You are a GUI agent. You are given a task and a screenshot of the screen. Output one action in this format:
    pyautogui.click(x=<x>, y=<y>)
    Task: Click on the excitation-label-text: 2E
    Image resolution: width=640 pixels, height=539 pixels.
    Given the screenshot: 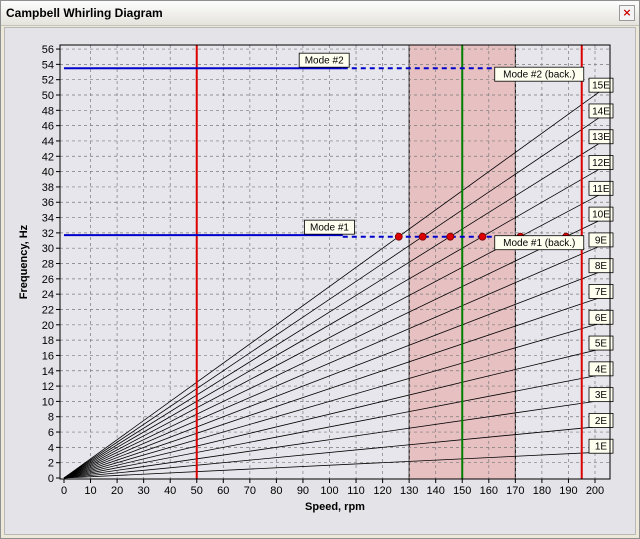 What is the action you would take?
    pyautogui.click(x=601, y=421)
    